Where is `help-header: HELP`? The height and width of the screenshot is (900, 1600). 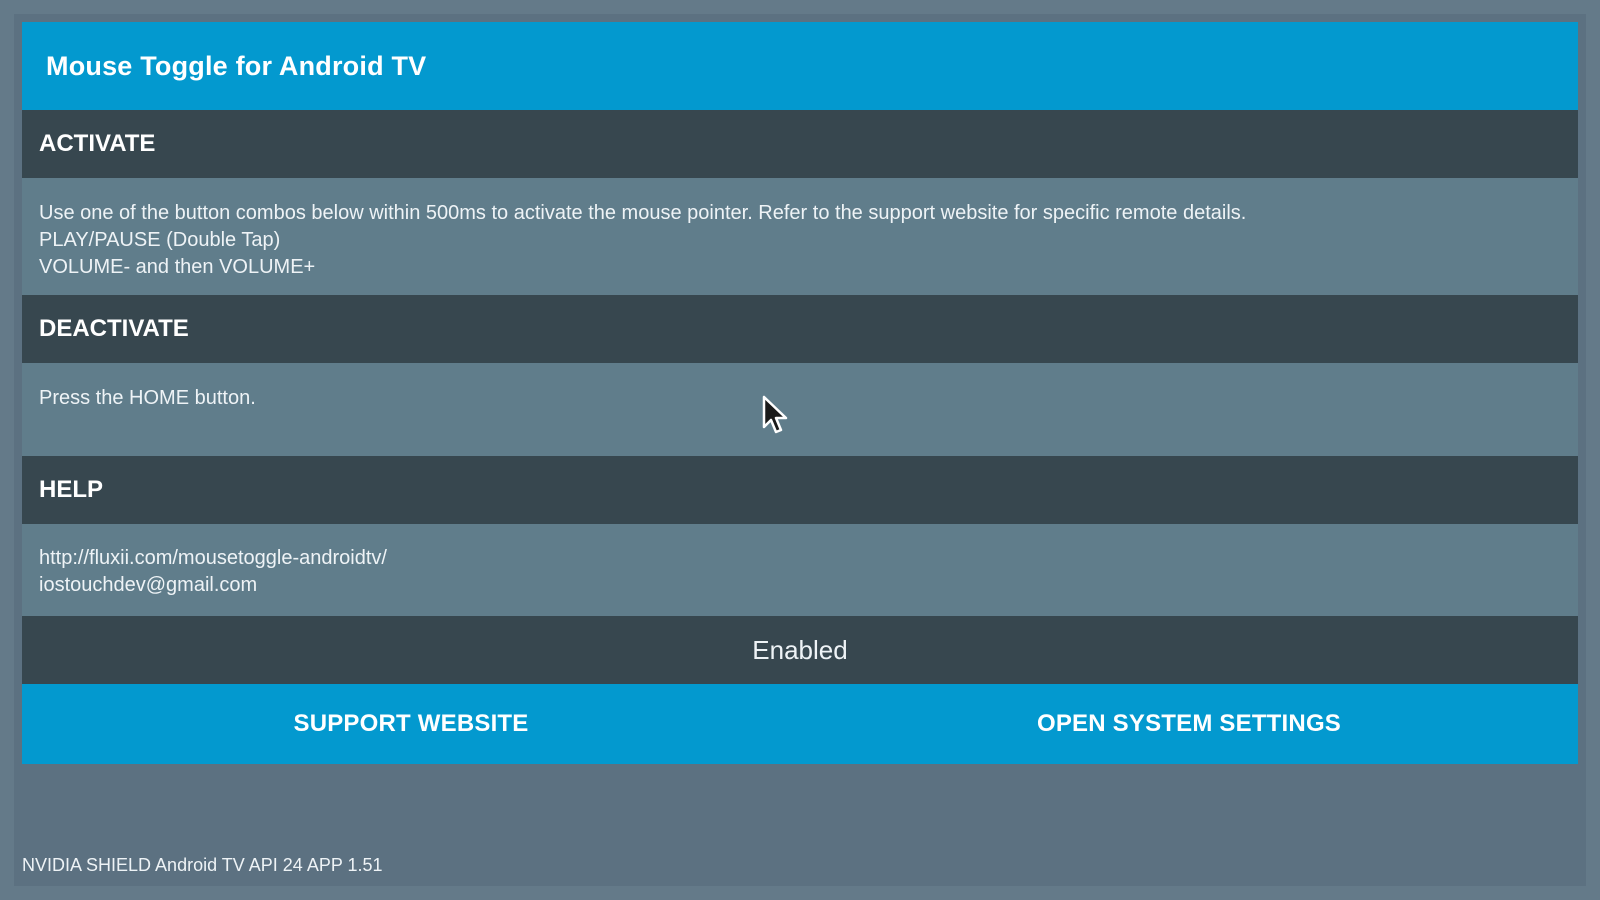 help-header: HELP is located at coordinates (800, 490).